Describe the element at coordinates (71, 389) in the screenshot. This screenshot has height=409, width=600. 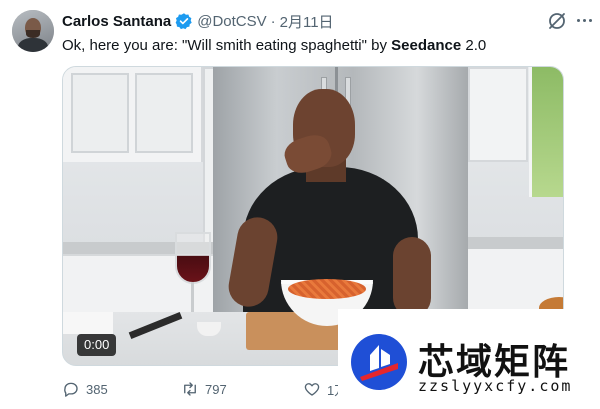
I see `reply-icon` at that location.